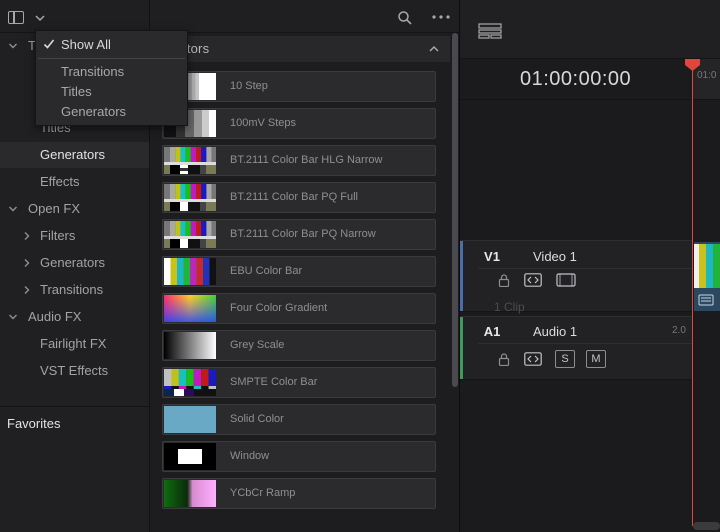  I want to click on track-name: Audio 1, so click(555, 331).